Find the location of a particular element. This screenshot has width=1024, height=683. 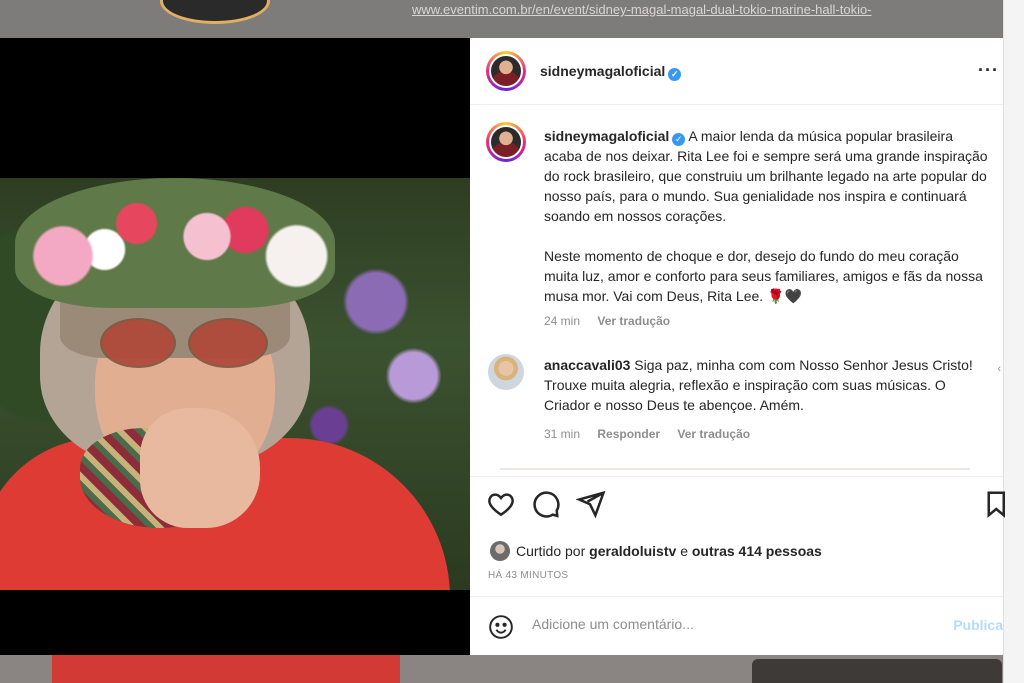

liker-username: geraldoluistv is located at coordinates (632, 551).